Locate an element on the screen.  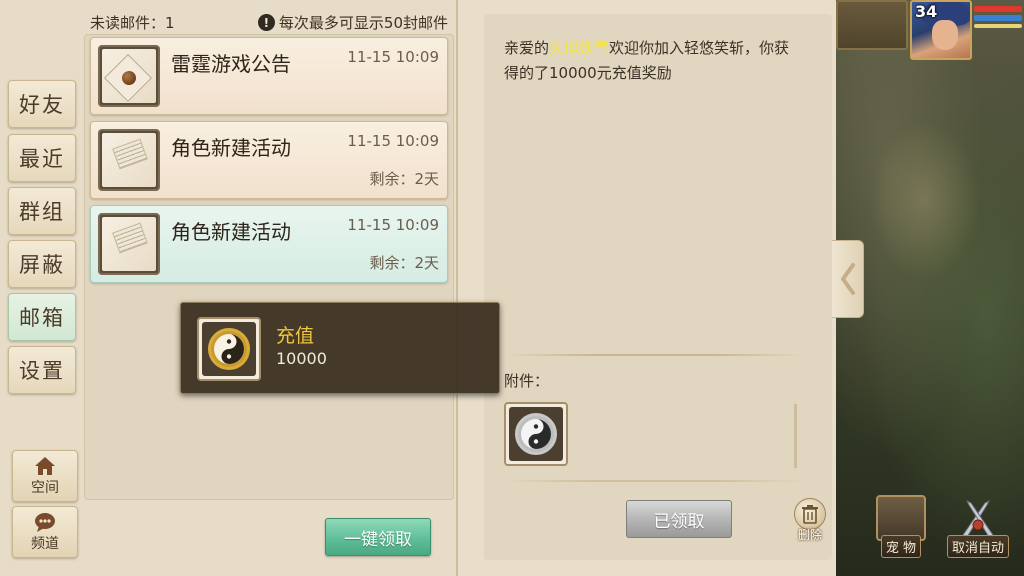
nav-settings-label: 设置 is located at coordinates (42, 371).